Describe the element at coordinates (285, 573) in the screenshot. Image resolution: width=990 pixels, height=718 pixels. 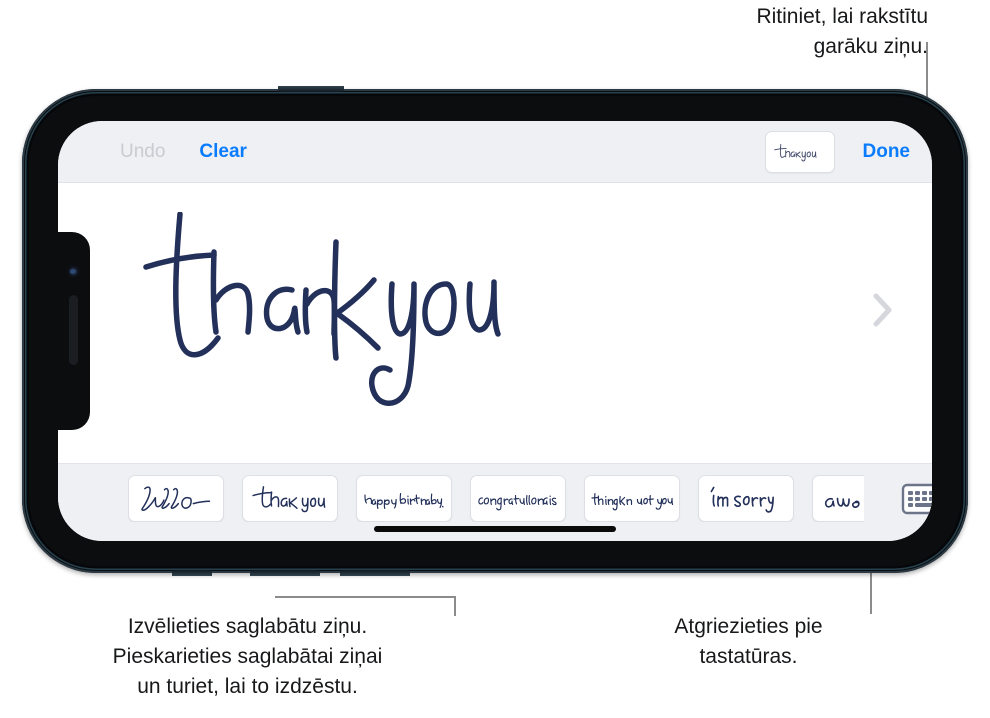
I see `volume-up-button` at that location.